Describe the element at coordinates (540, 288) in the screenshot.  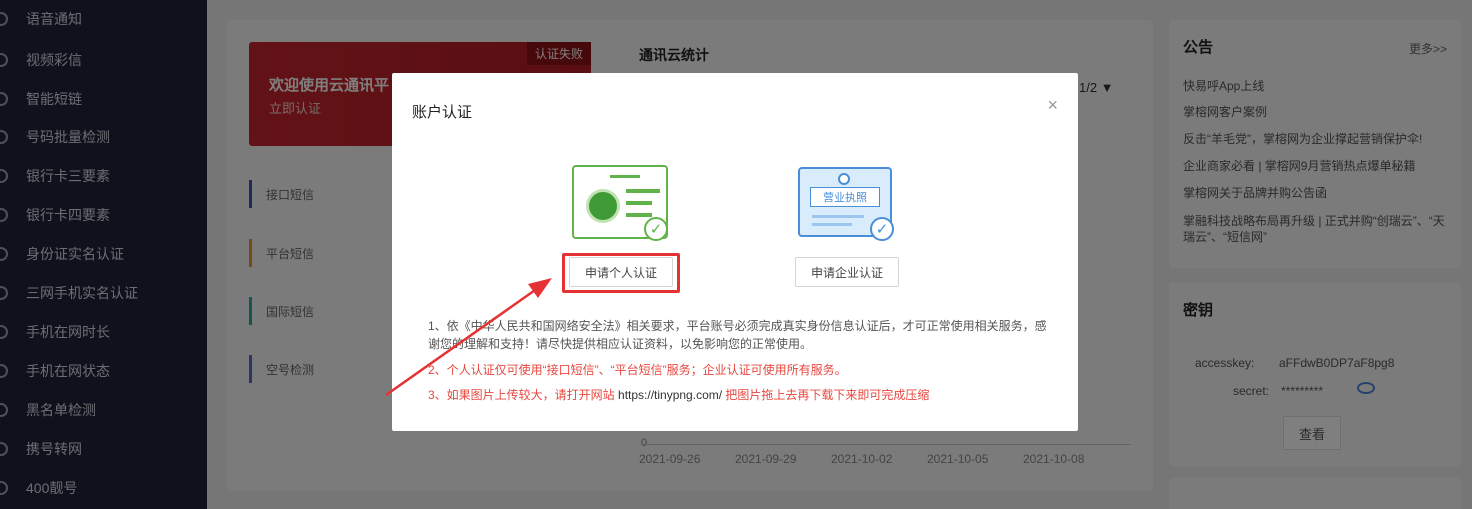
I see `arrow-head` at that location.